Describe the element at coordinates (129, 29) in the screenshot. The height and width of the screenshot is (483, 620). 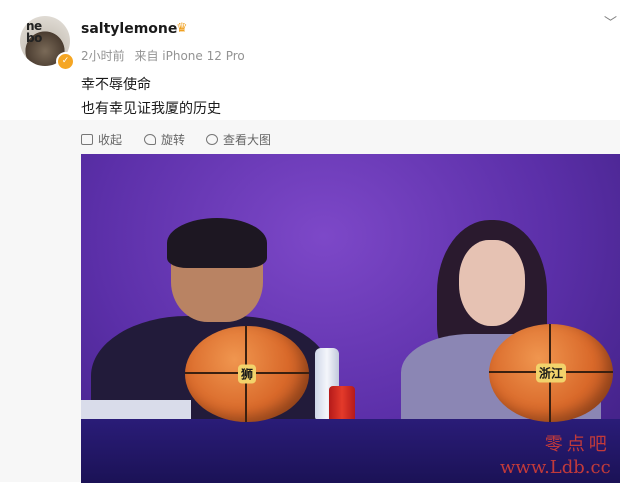
I see `username: saltylemone` at that location.